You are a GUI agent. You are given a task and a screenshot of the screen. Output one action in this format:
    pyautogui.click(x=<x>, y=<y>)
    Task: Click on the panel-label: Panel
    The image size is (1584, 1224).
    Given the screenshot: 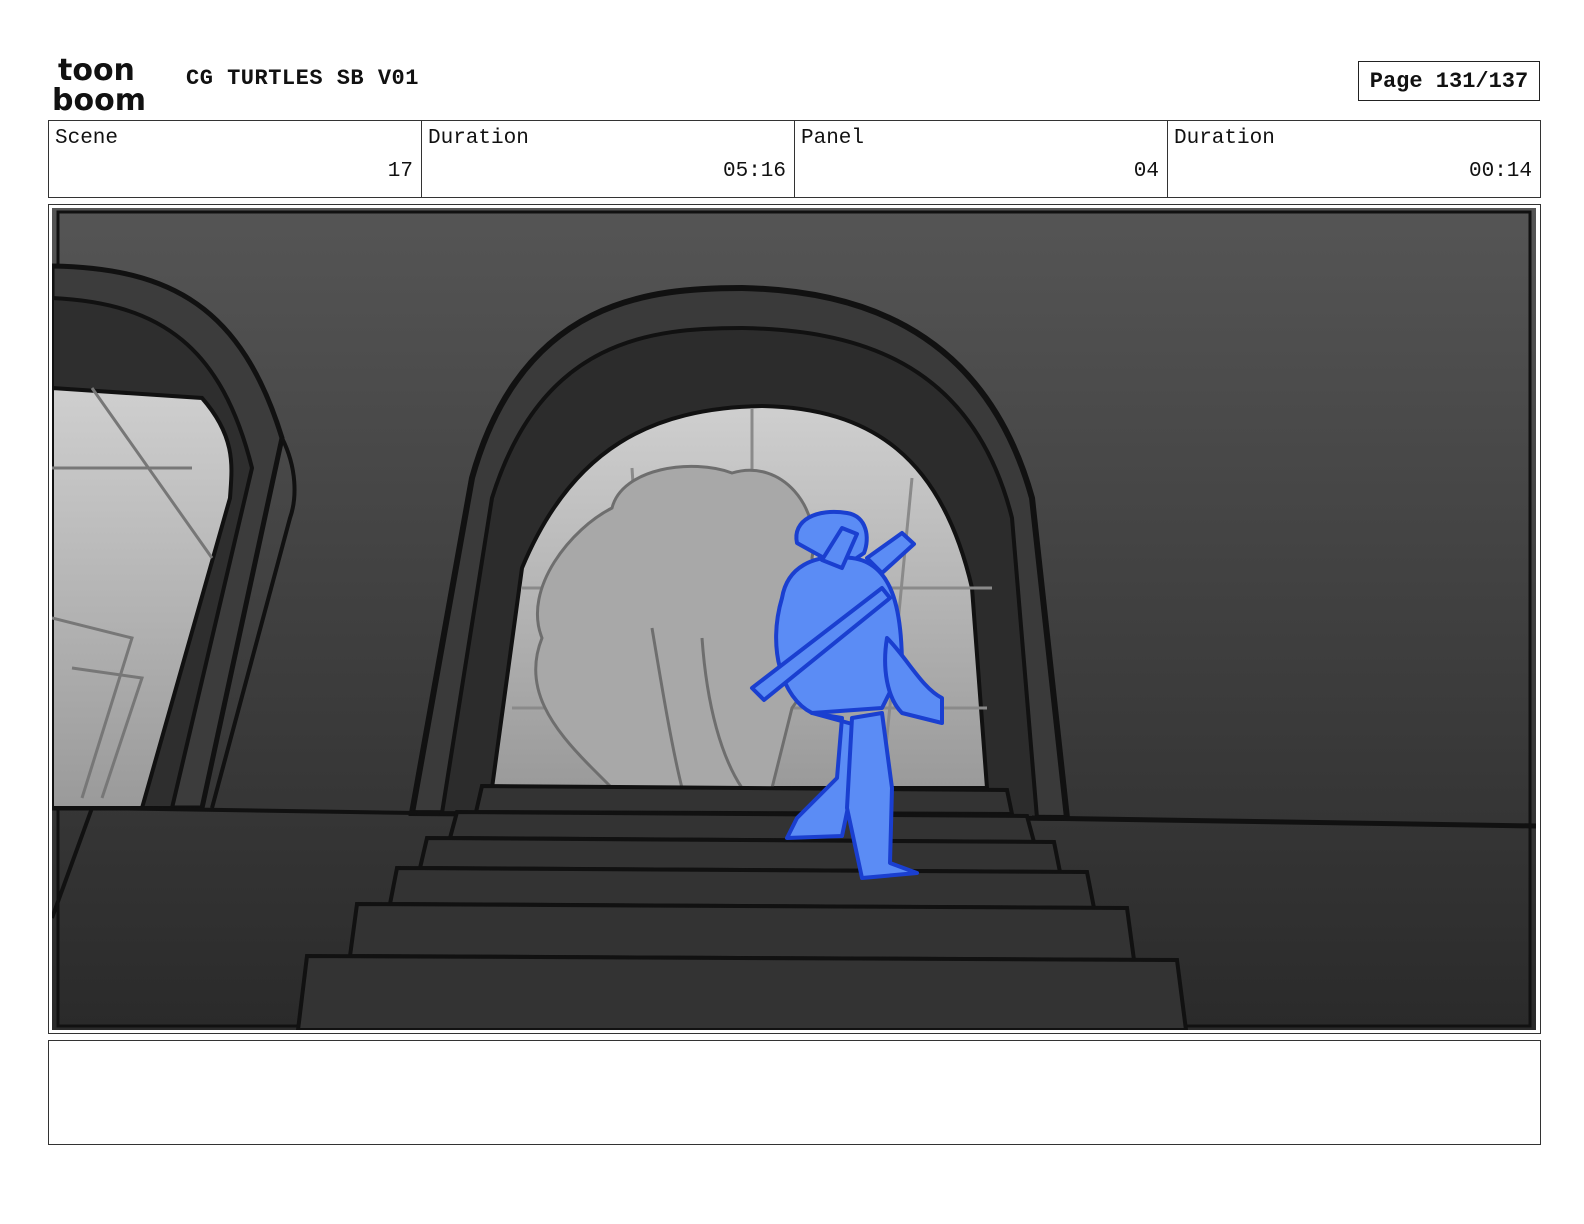 What is the action you would take?
    pyautogui.click(x=833, y=138)
    